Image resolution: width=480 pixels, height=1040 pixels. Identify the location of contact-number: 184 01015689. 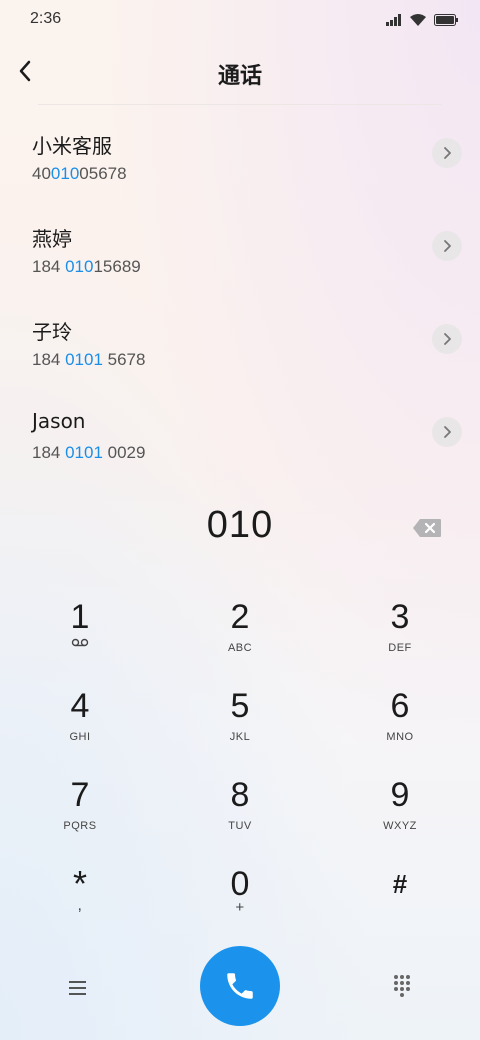
(86, 266).